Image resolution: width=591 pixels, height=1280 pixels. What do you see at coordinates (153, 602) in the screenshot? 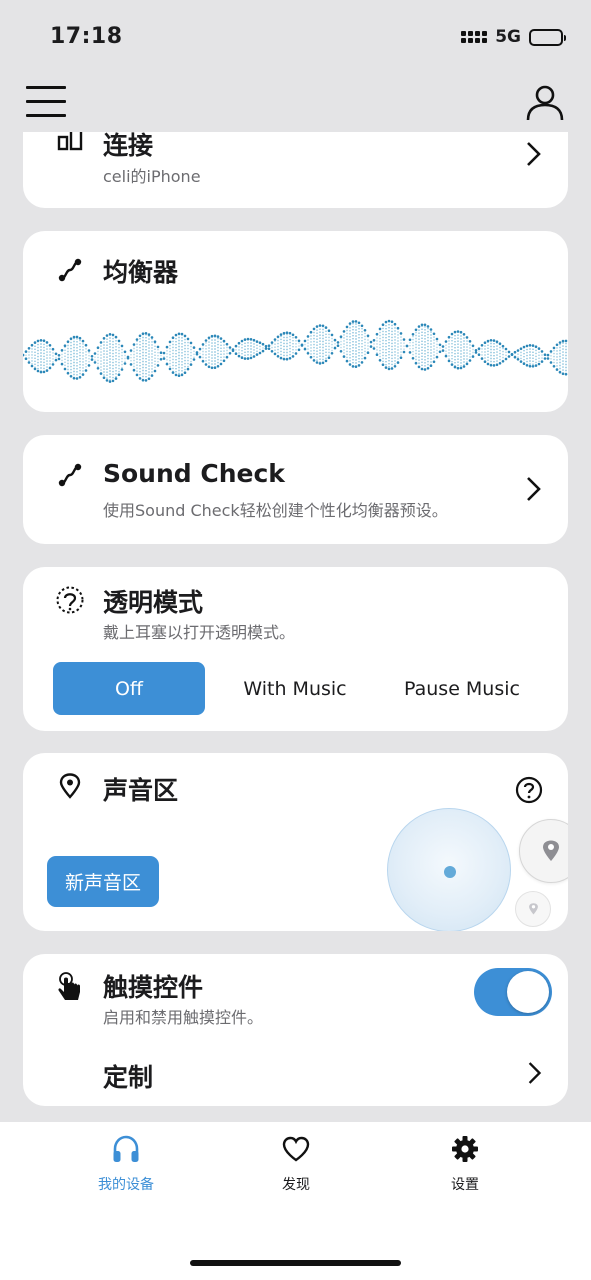
I see `transparency-title: 透明模式` at bounding box center [153, 602].